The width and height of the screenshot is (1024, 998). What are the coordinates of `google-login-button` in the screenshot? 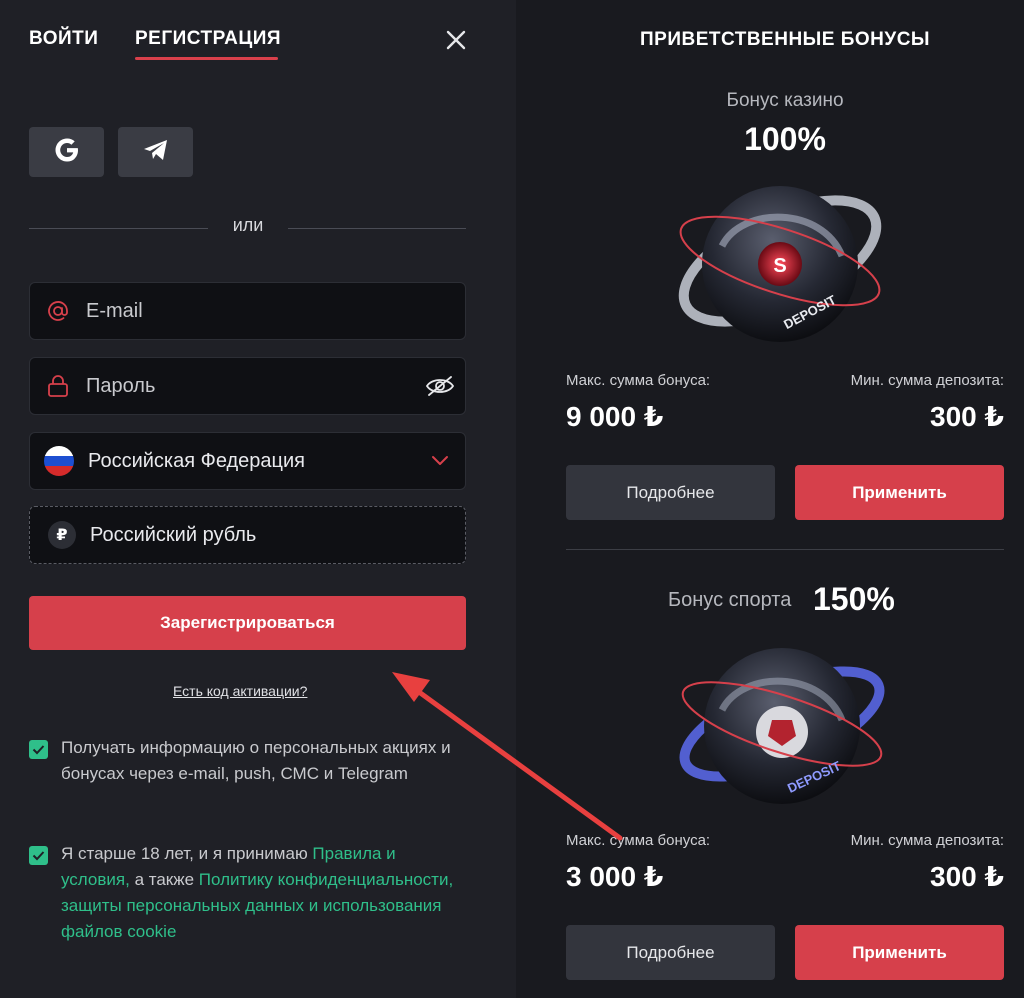 It's located at (66, 152).